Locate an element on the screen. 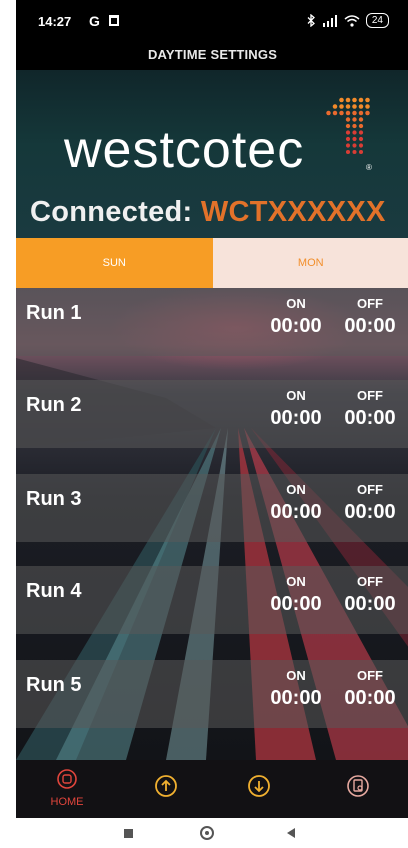  tab-sun: SUN is located at coordinates (114, 263).